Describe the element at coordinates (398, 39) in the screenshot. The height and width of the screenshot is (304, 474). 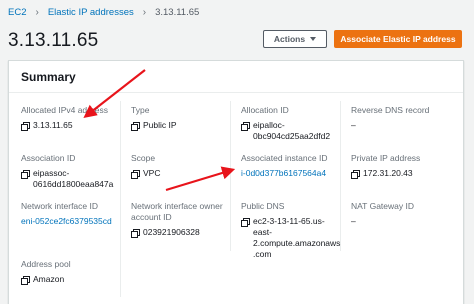
I see `associate-elastic-ip-button: Associate Elastic IP address` at that location.